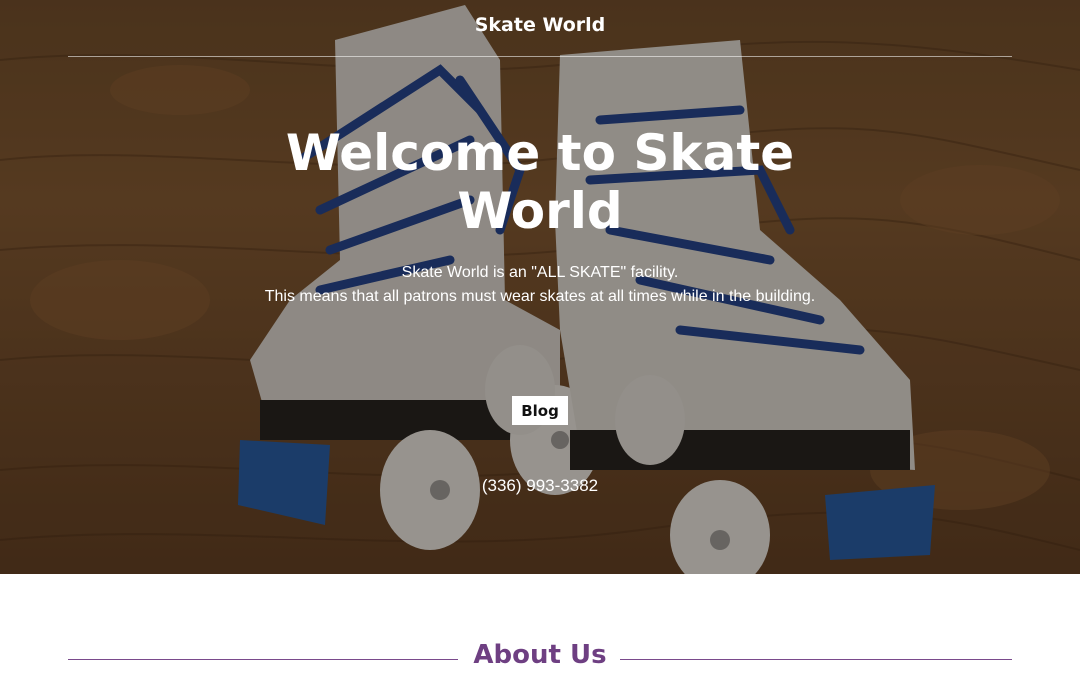 The image size is (1080, 676). What do you see at coordinates (540, 410) in the screenshot?
I see `blog-button: Blog` at bounding box center [540, 410].